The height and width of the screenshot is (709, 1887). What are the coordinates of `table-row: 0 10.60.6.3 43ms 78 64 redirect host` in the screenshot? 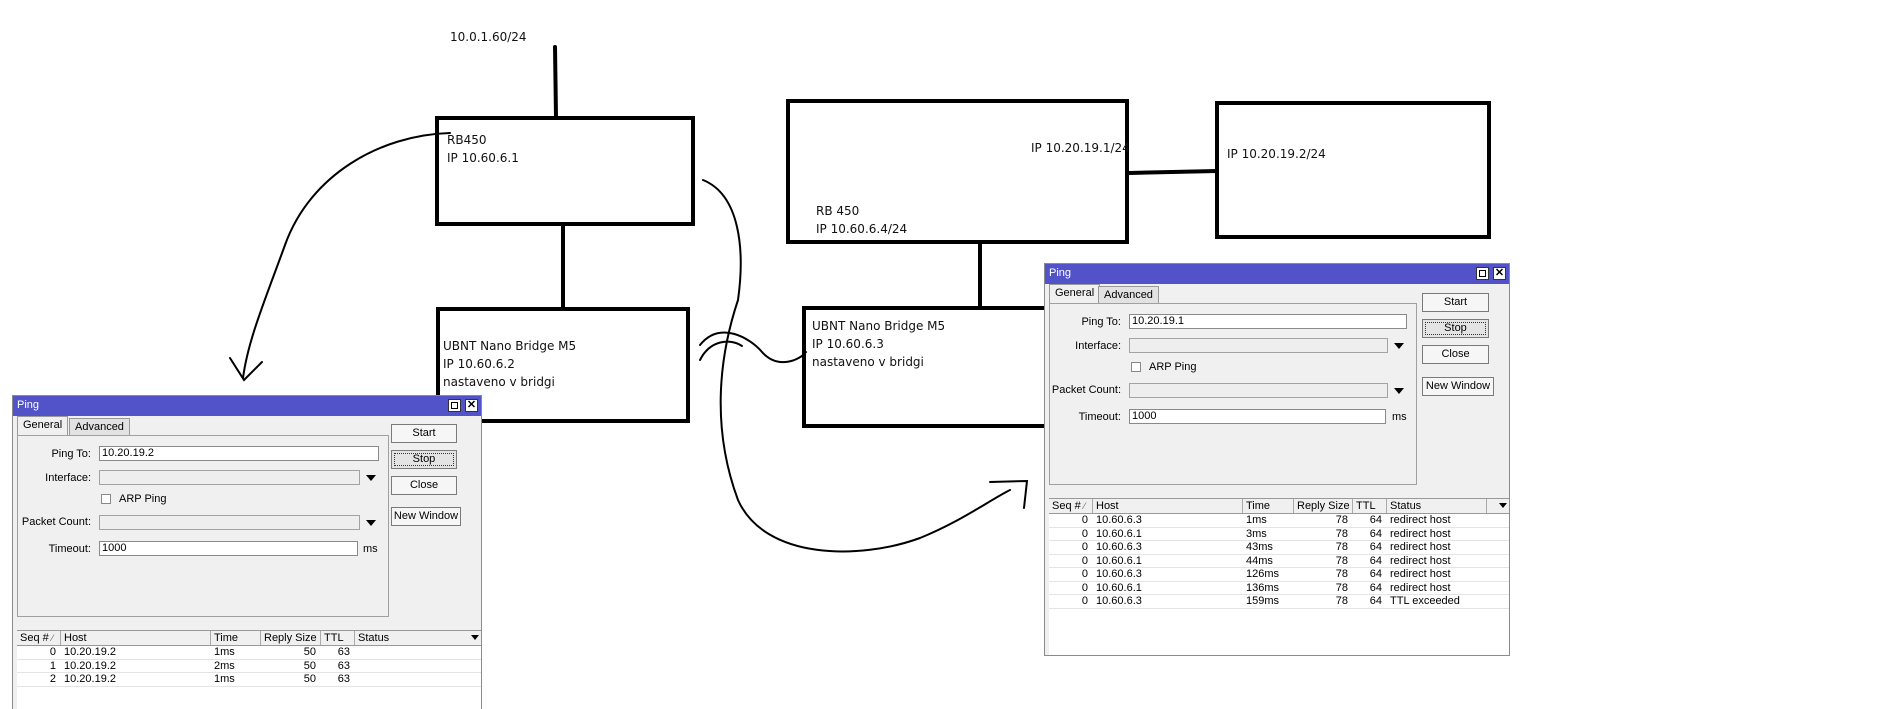 It's located at (1279, 548).